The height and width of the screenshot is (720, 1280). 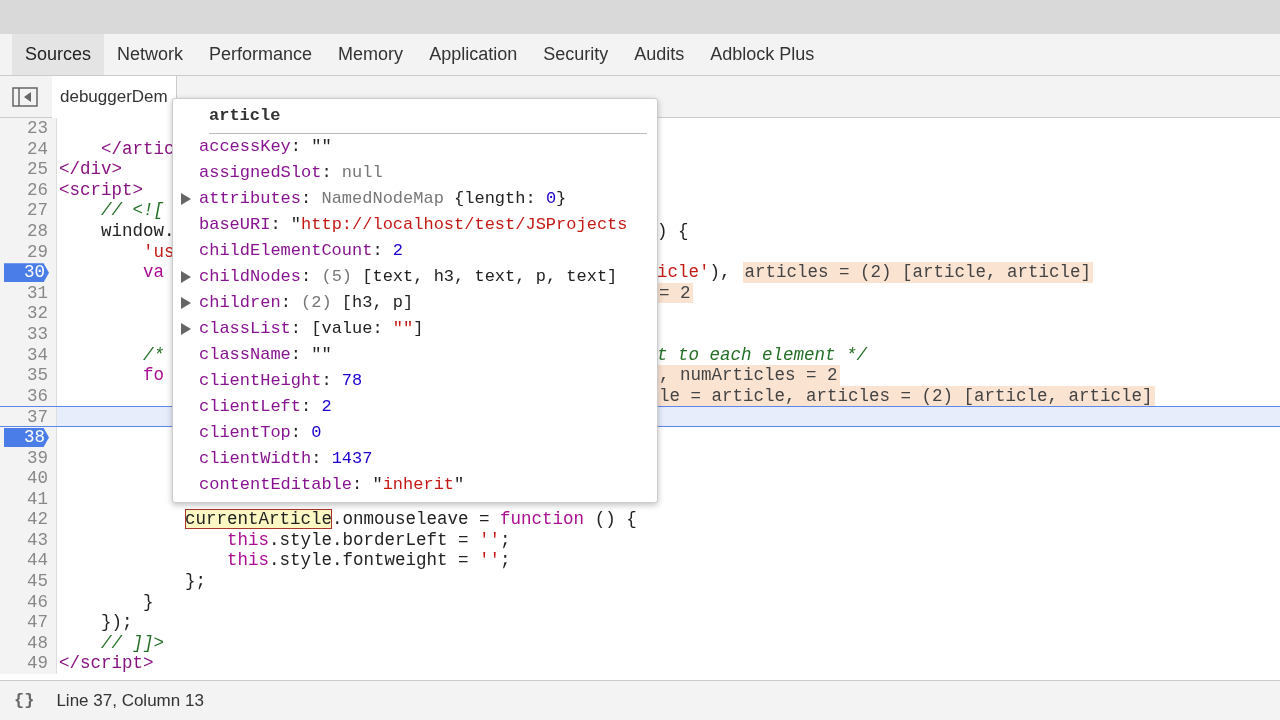 What do you see at coordinates (37, 663) in the screenshot?
I see `line-number: 49` at bounding box center [37, 663].